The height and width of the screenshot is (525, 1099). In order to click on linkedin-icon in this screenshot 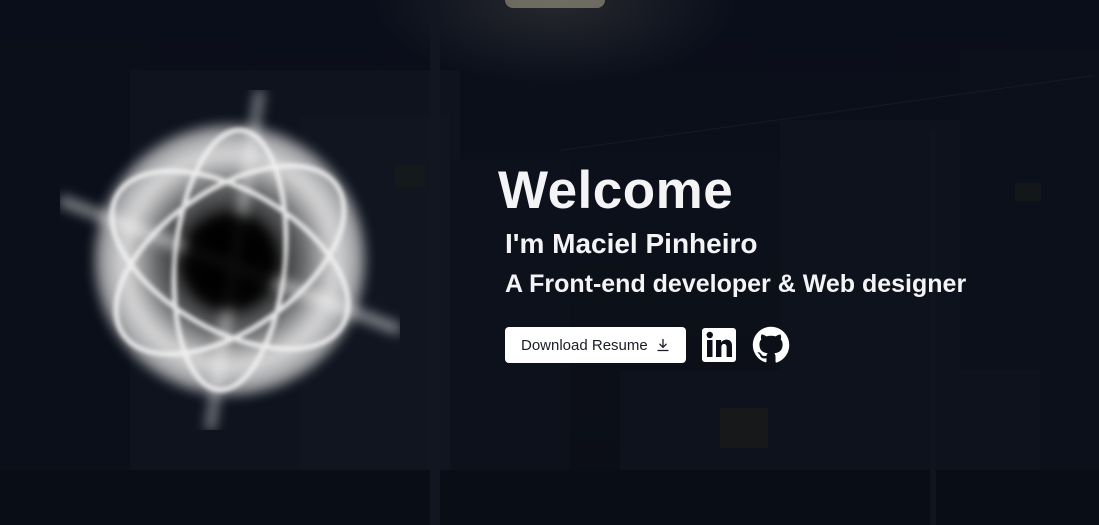, I will do `click(718, 345)`.